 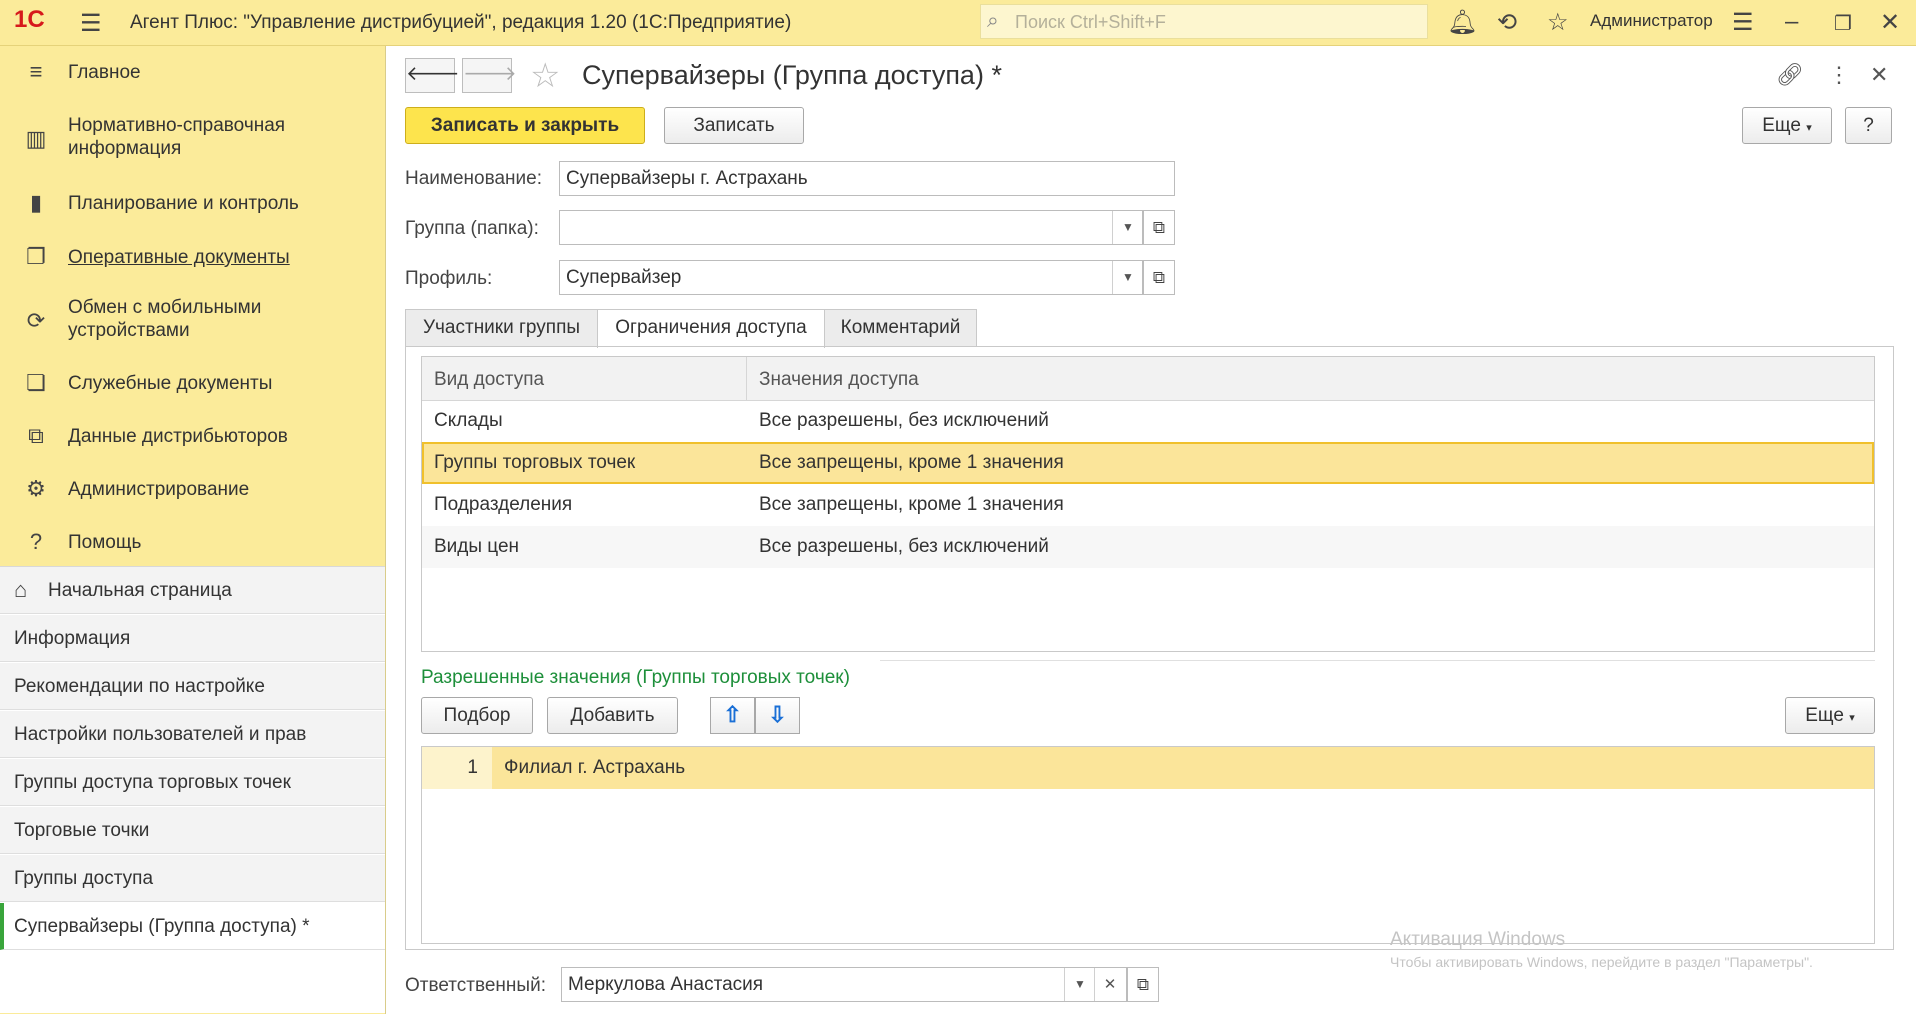 I want to click on close-form-icon: ✕, so click(x=1879, y=75).